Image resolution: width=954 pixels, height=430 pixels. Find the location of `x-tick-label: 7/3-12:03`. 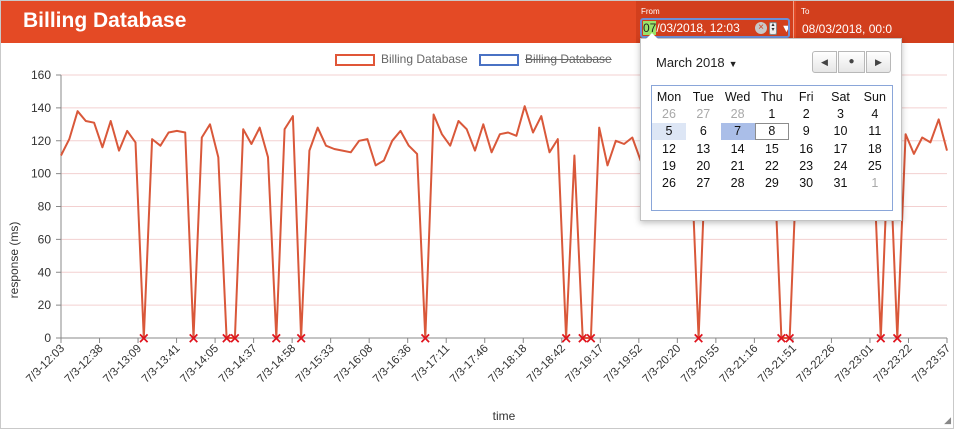

x-tick-label: 7/3-12:03 is located at coordinates (45, 364).